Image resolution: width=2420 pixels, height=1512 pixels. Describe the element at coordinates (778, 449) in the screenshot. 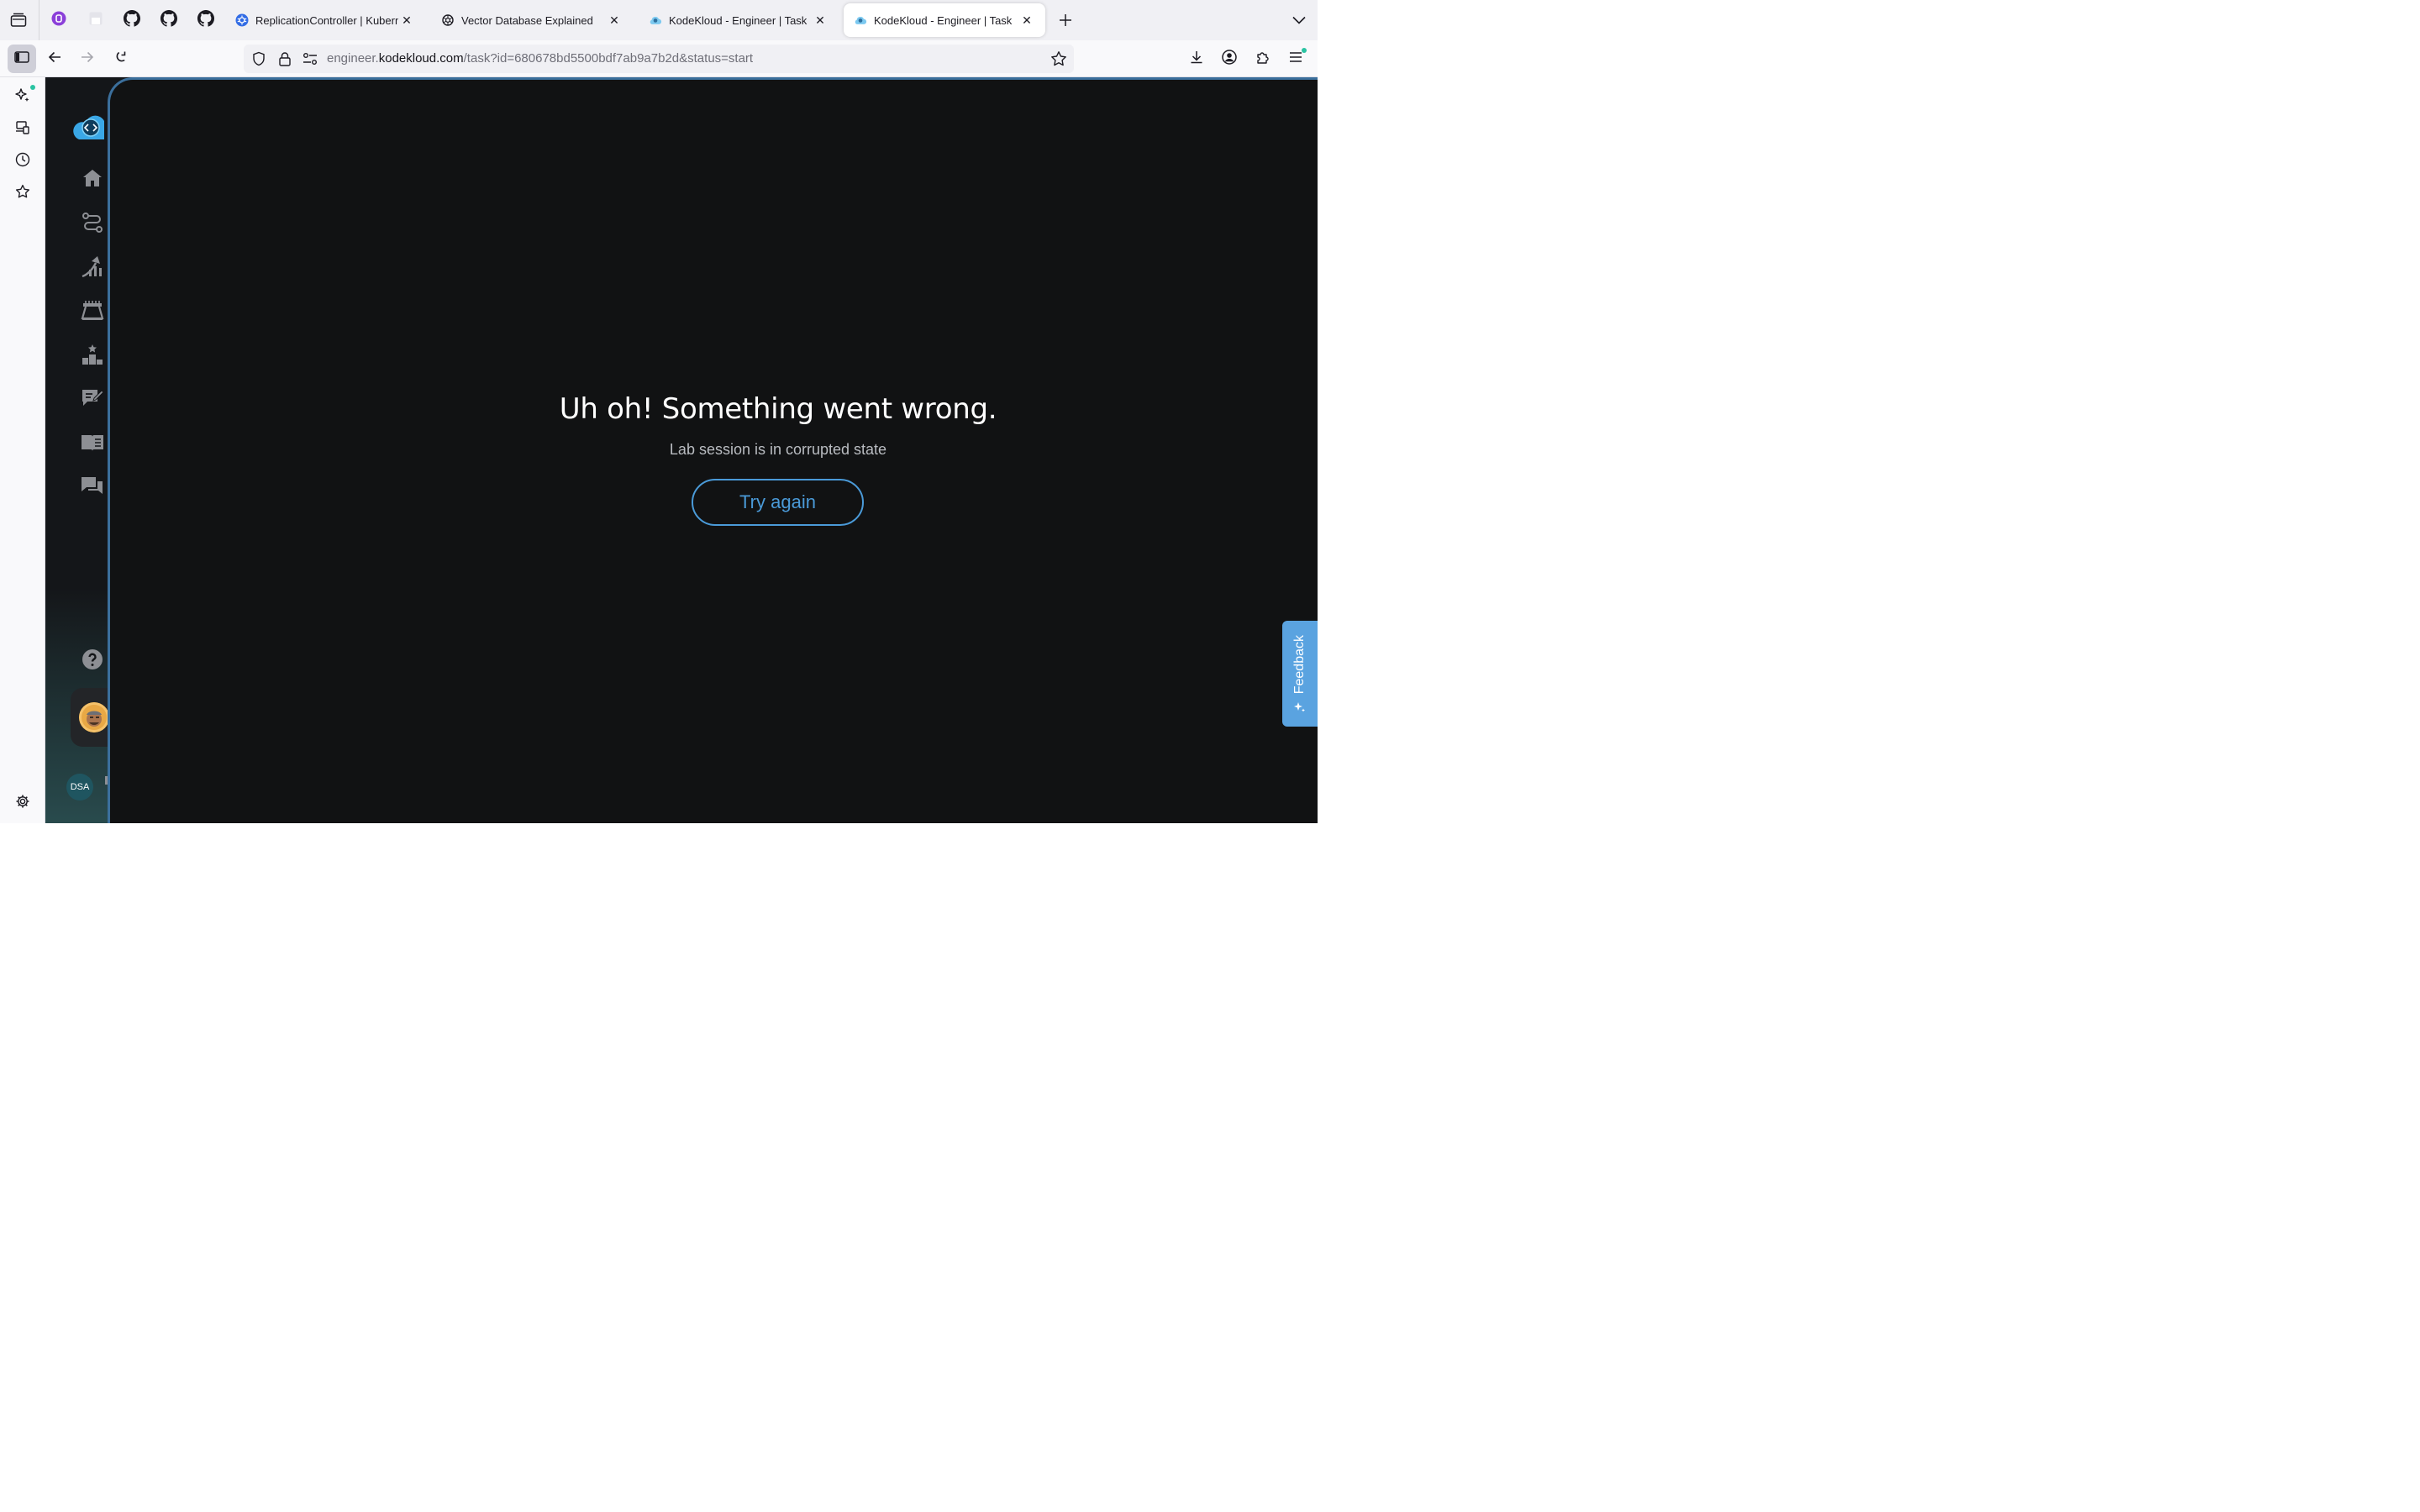

I see `error-subtitle: Lab session is in corrupted state` at that location.